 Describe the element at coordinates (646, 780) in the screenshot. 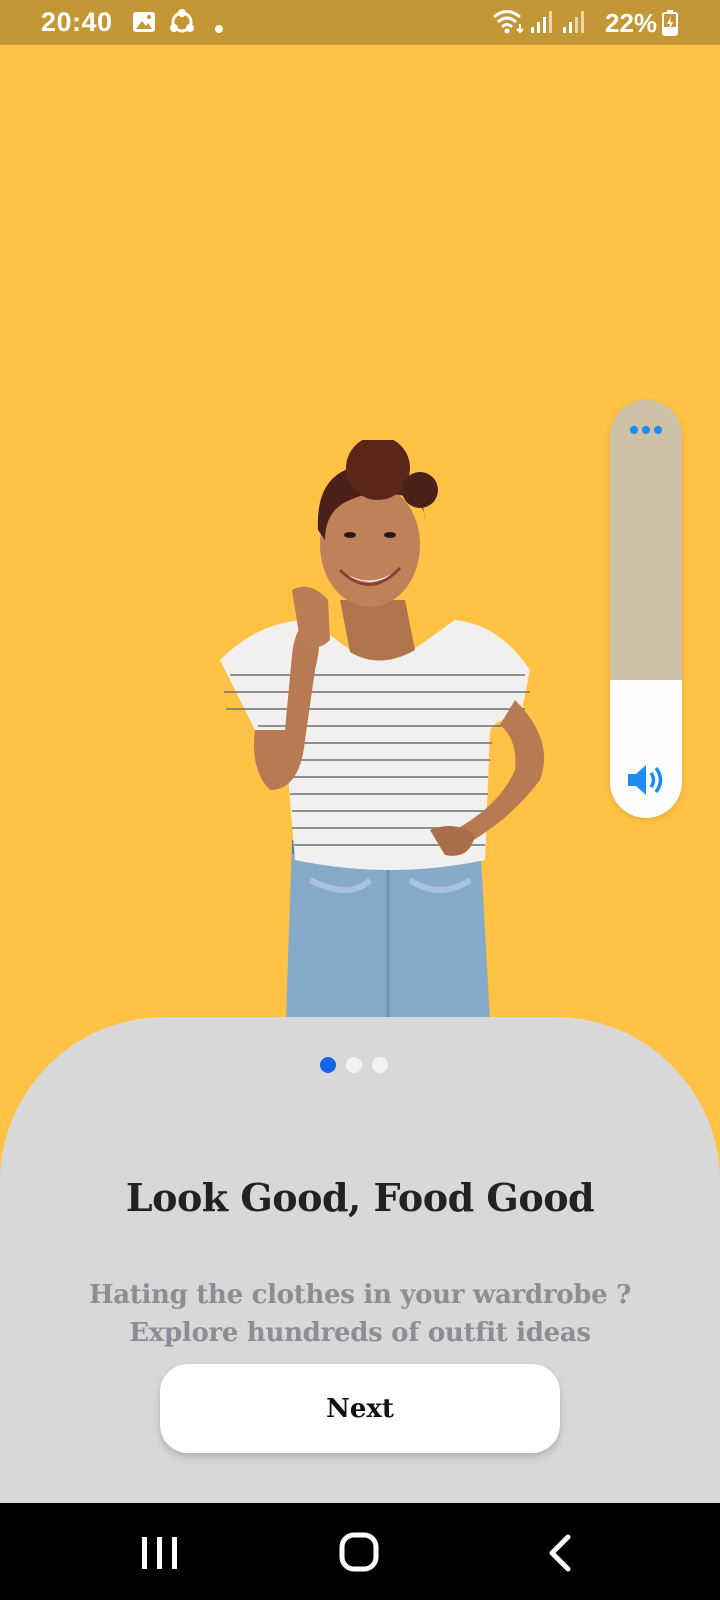

I see `speaker-icon` at that location.